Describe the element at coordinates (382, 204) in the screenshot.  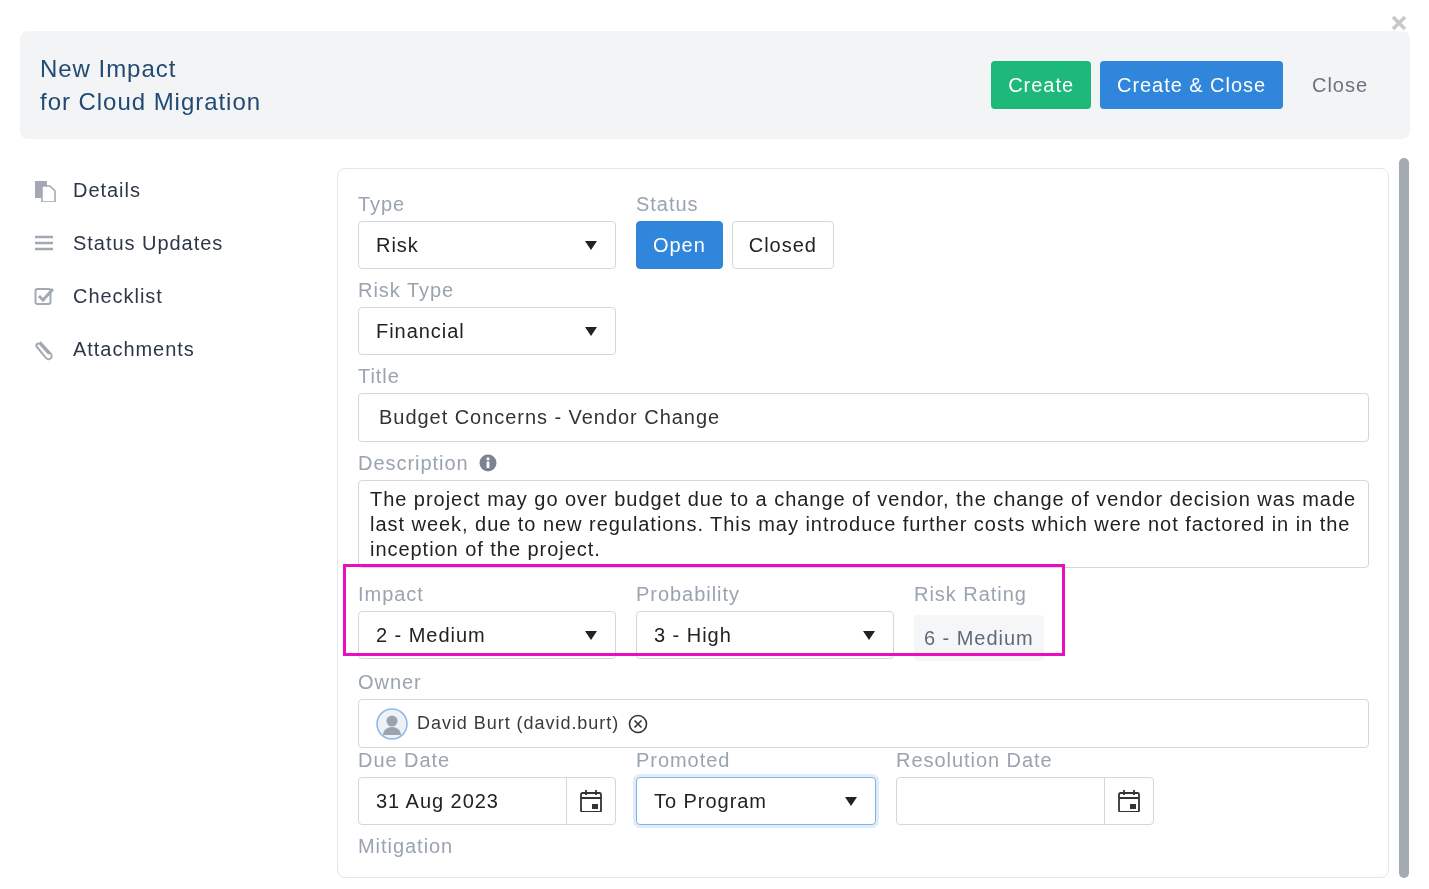
I see `field-label: Type` at that location.